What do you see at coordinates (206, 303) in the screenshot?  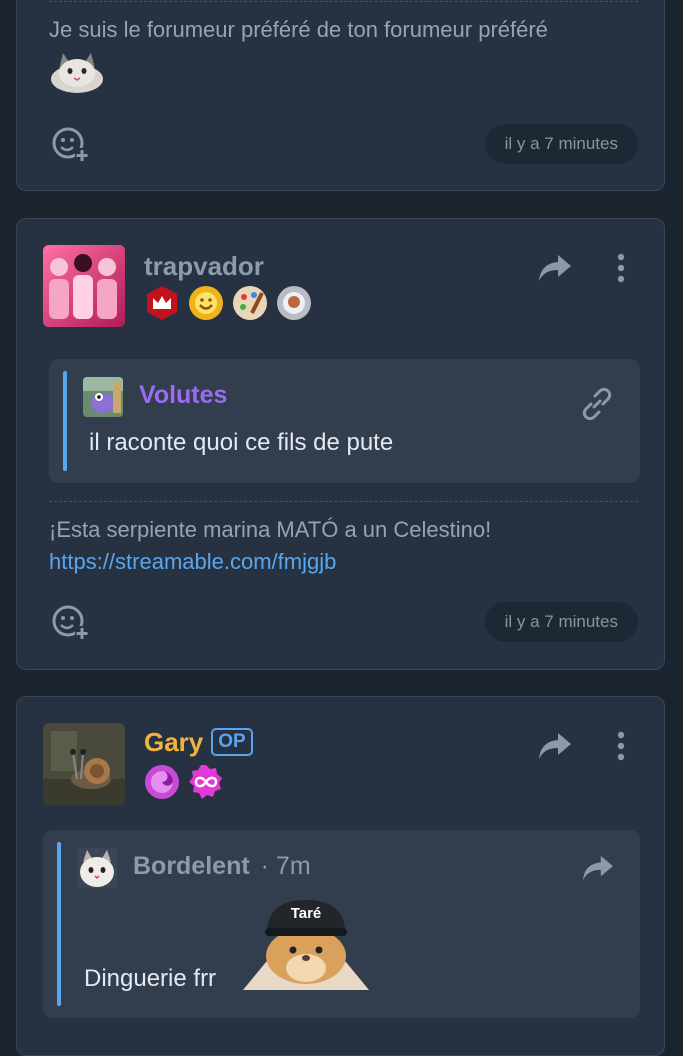 I see `happy-badge-icon` at bounding box center [206, 303].